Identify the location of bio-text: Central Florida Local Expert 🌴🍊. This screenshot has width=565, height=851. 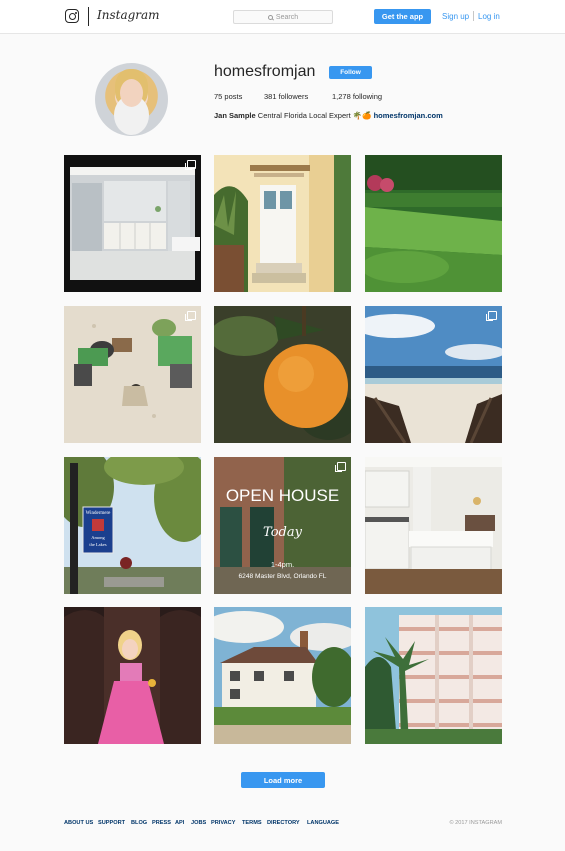
(314, 115).